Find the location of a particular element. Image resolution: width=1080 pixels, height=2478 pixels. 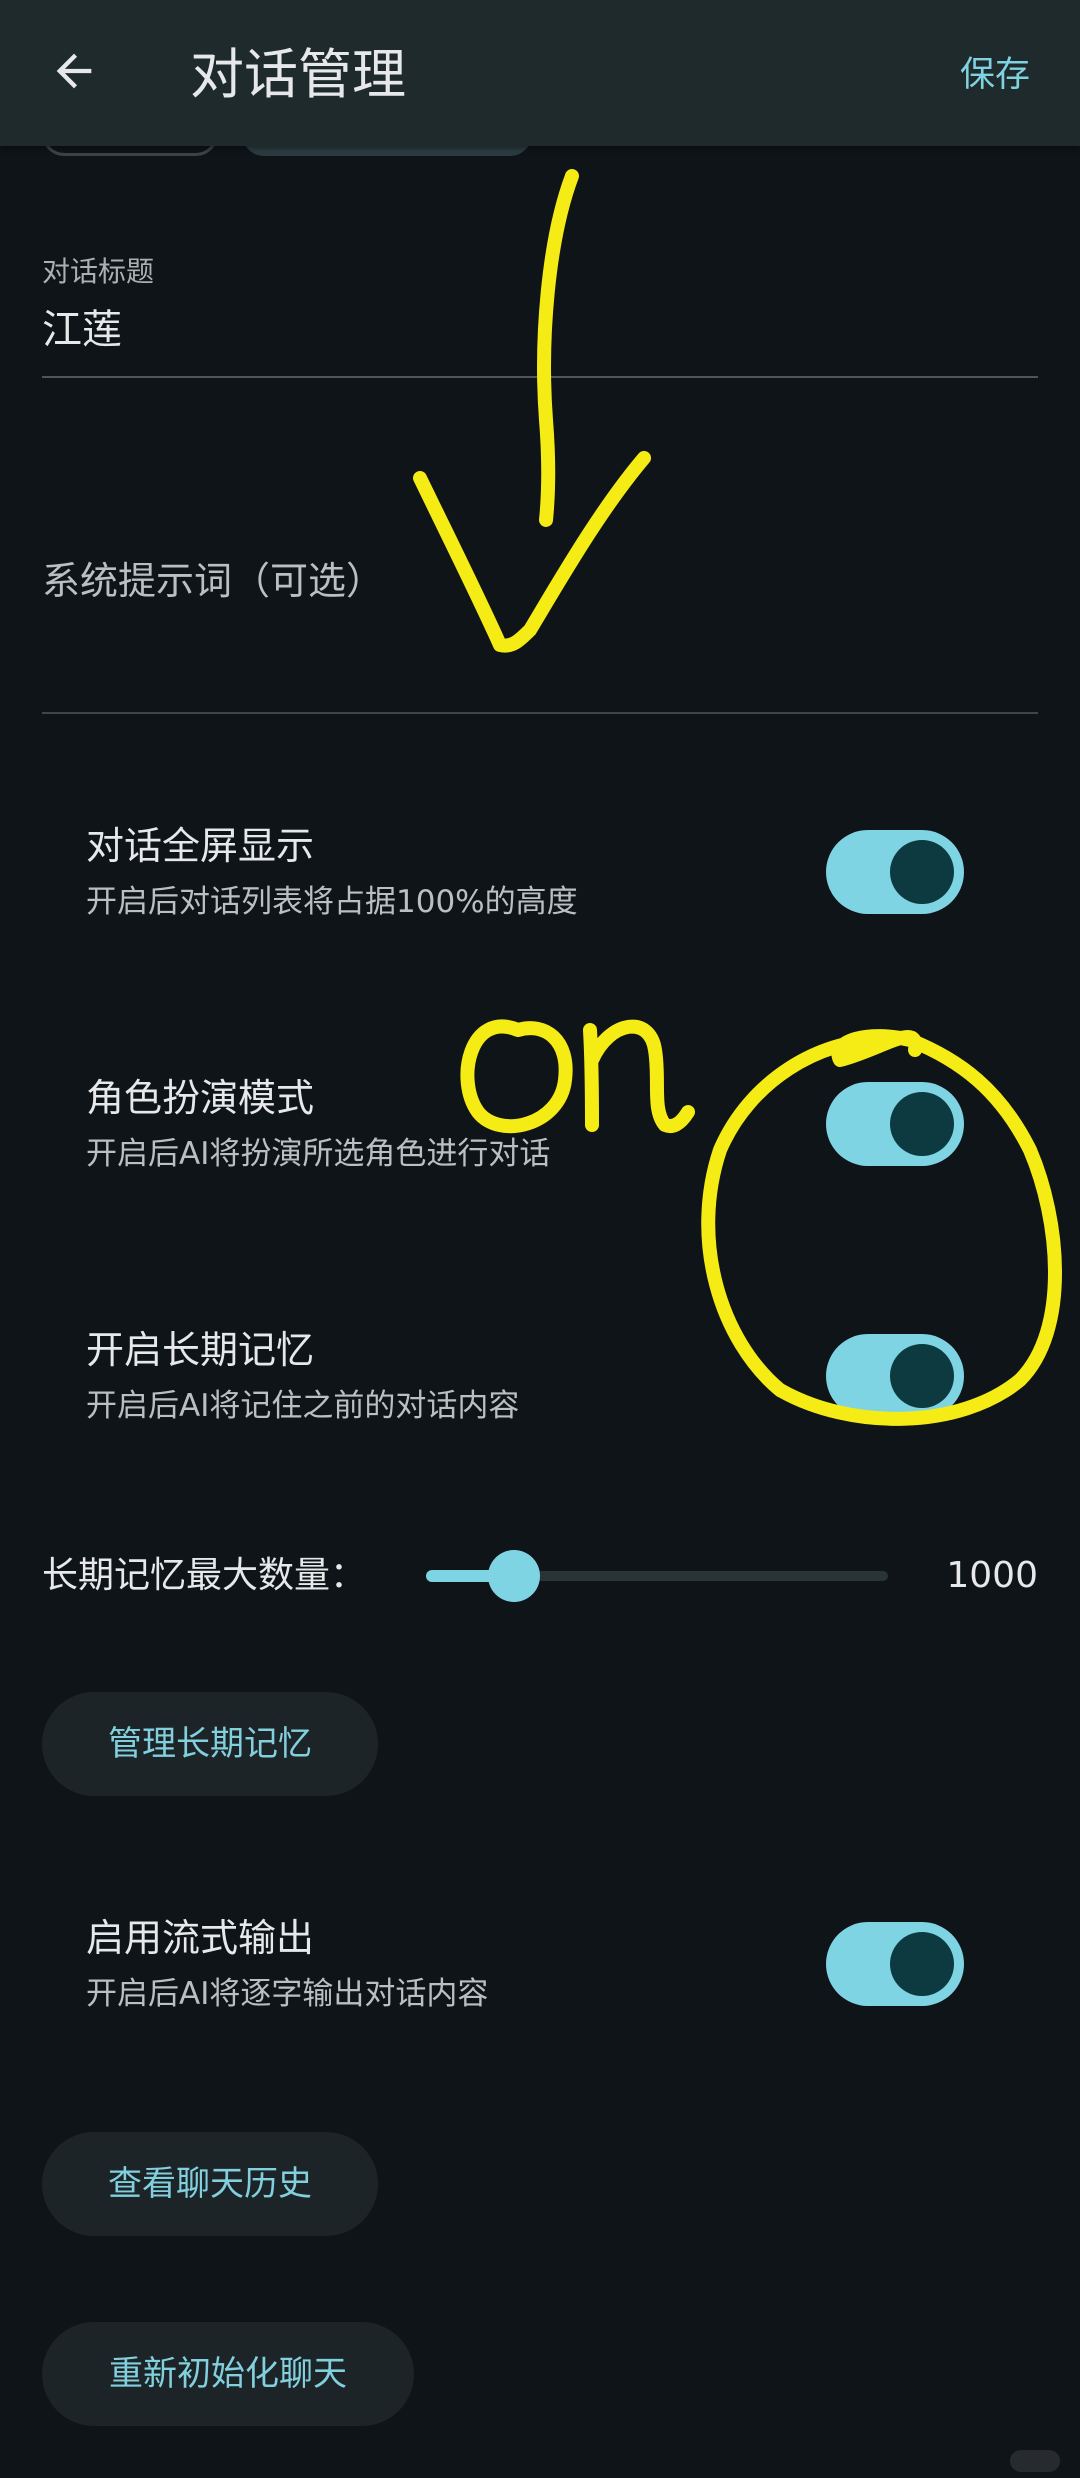

annotation-letter-o is located at coordinates (516, 1076).